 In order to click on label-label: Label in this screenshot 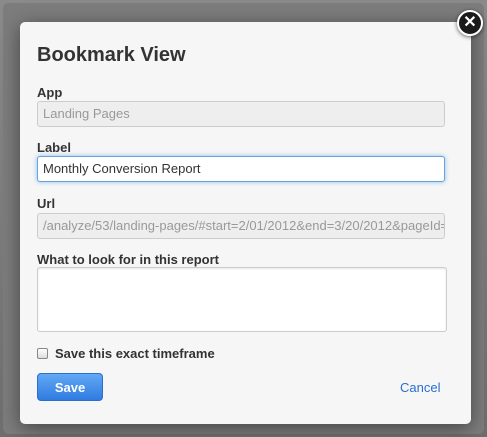, I will do `click(54, 147)`.